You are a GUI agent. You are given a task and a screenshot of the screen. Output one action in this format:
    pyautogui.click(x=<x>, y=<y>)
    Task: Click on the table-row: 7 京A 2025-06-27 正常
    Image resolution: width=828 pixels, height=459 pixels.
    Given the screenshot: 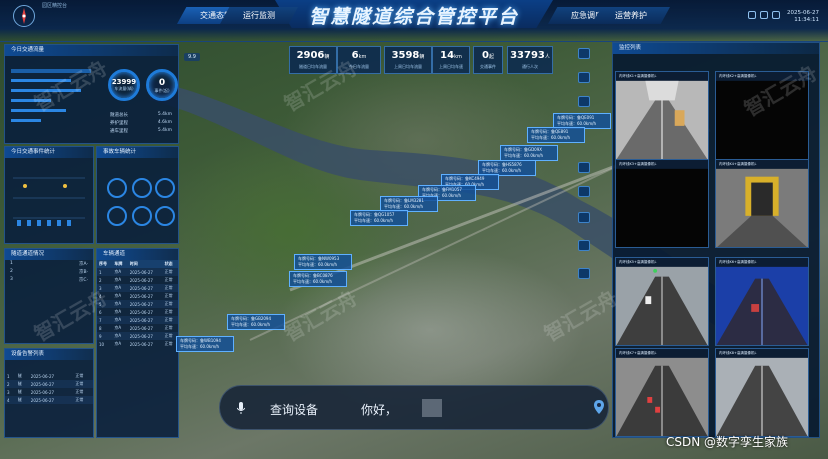 What is the action you would take?
    pyautogui.click(x=137, y=320)
    